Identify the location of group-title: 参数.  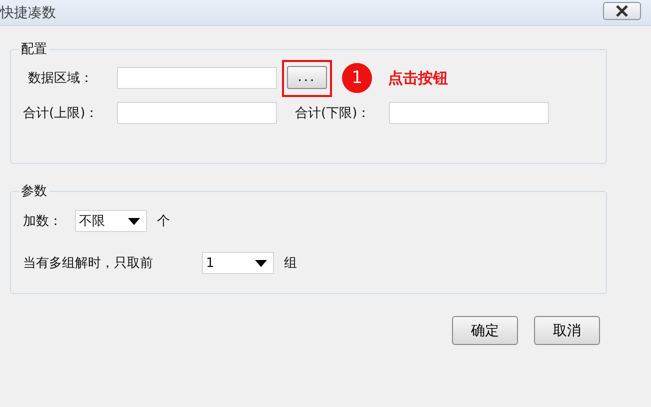
(34, 191).